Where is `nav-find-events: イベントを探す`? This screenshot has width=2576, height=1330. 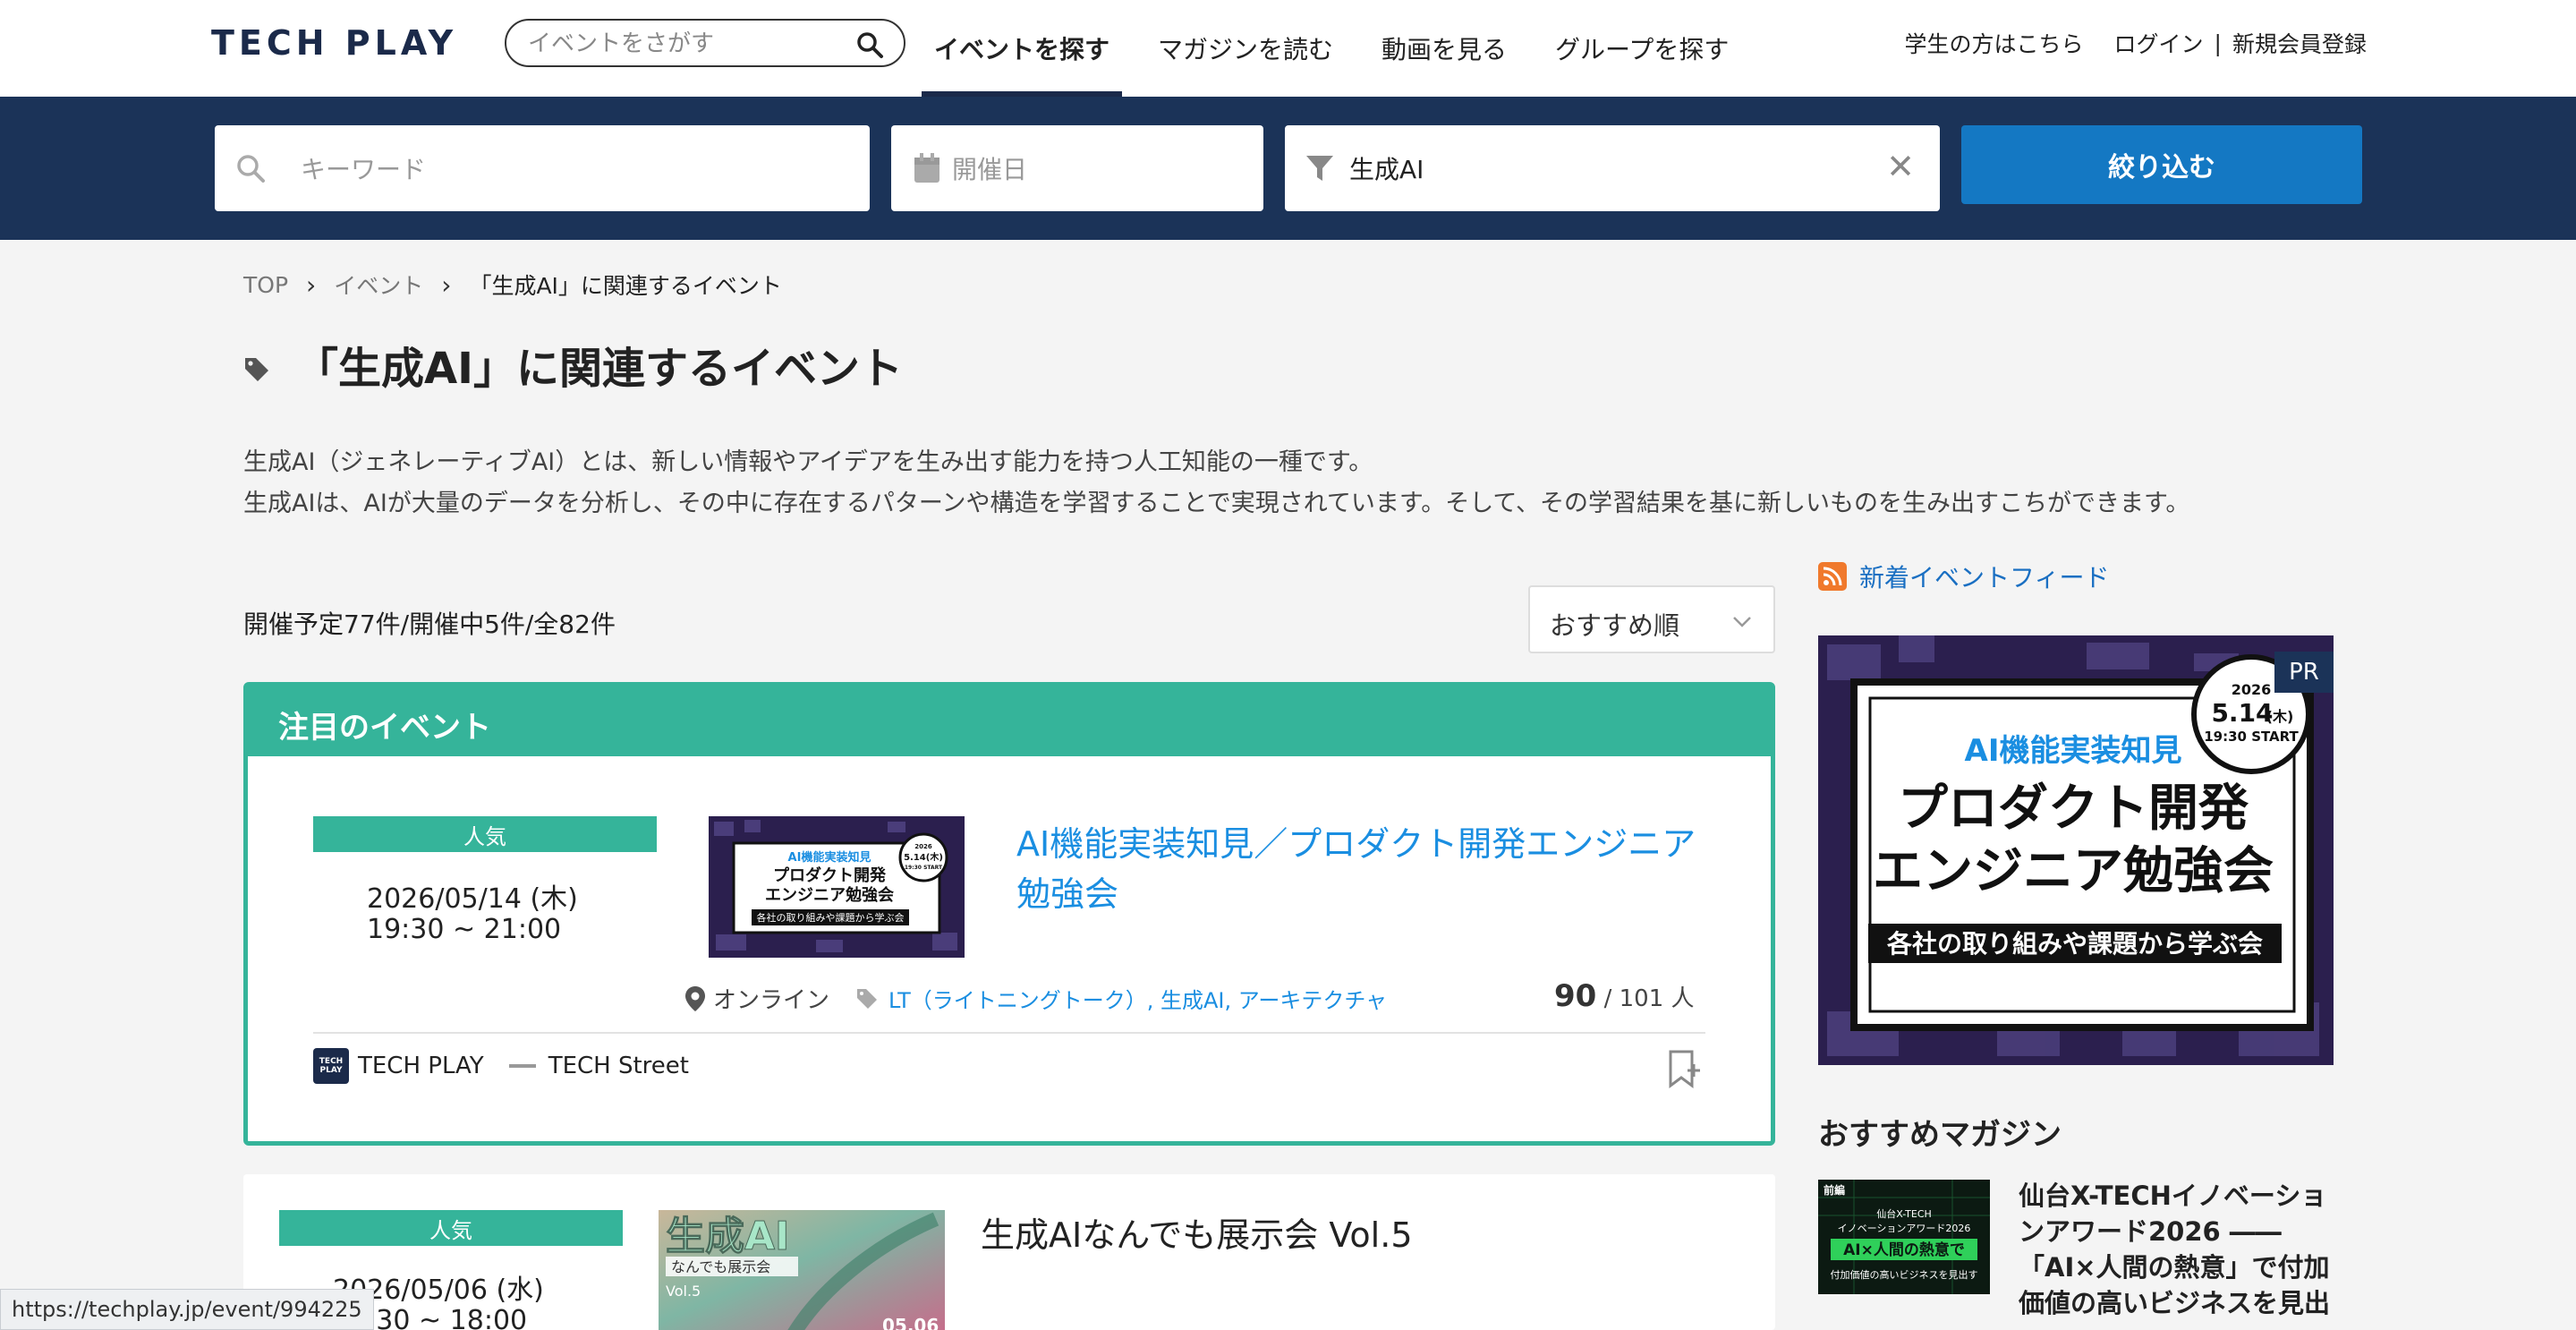
nav-find-events: イベントを探す is located at coordinates (1023, 49).